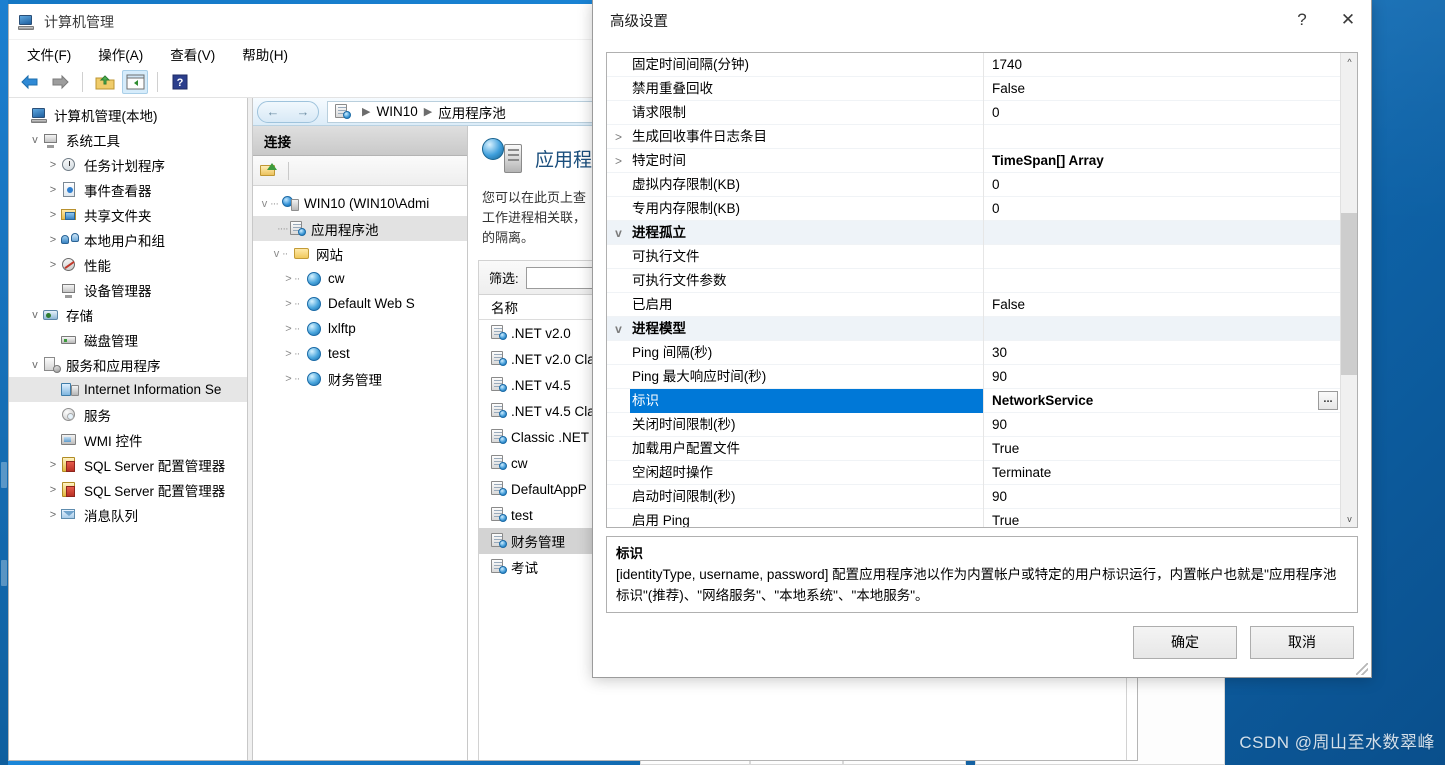 The width and height of the screenshot is (1445, 765). What do you see at coordinates (1161, 65) in the screenshot?
I see `property-value: 1740` at bounding box center [1161, 65].